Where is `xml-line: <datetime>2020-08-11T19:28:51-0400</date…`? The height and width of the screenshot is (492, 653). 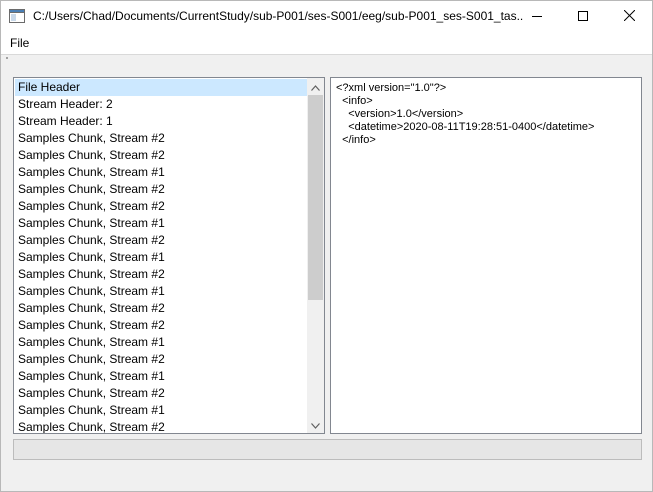 xml-line: <datetime>2020-08-11T19:28:51-0400</date… is located at coordinates (465, 127).